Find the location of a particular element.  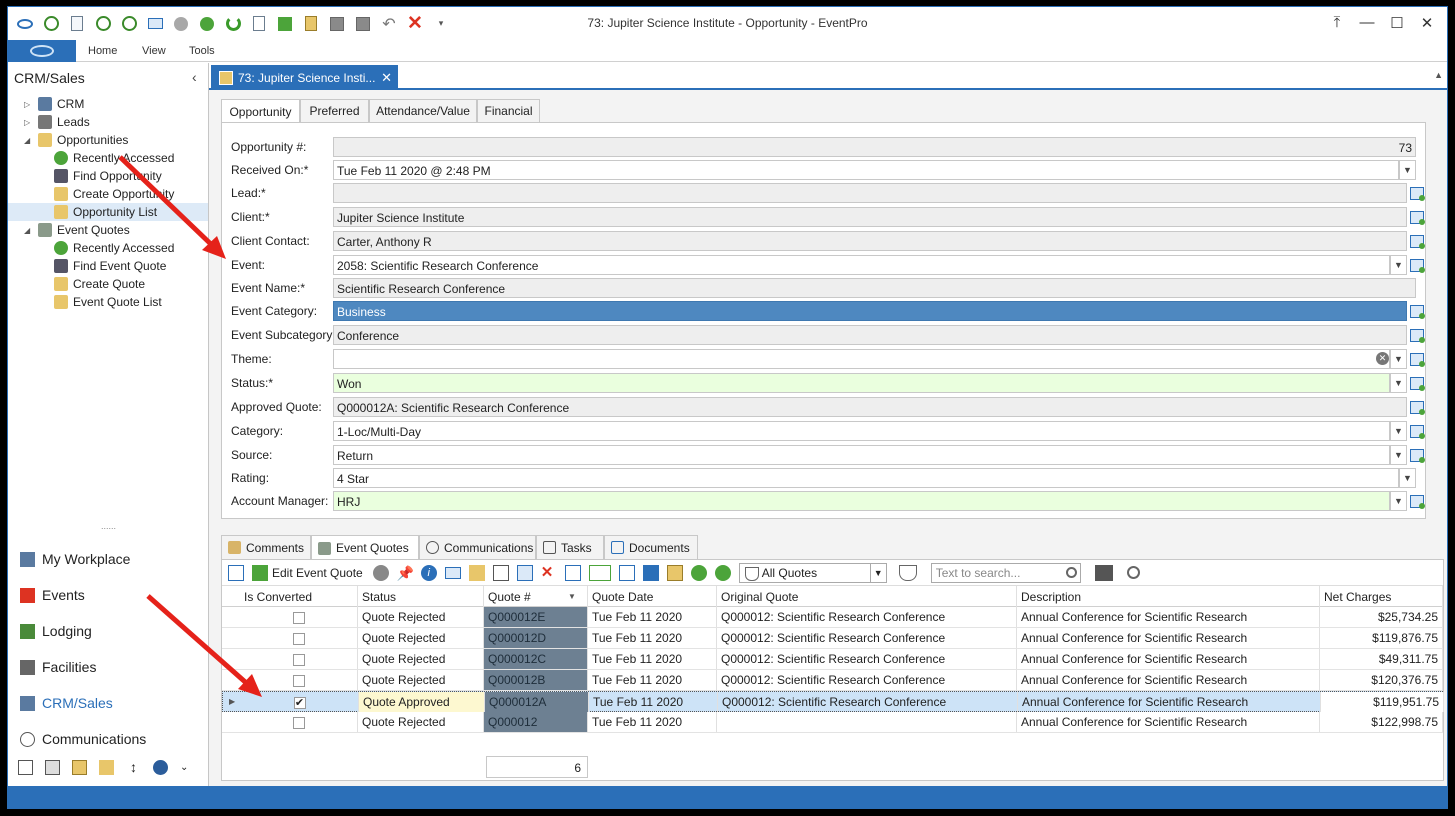

quote-cell: Q000012D is located at coordinates (536, 638).